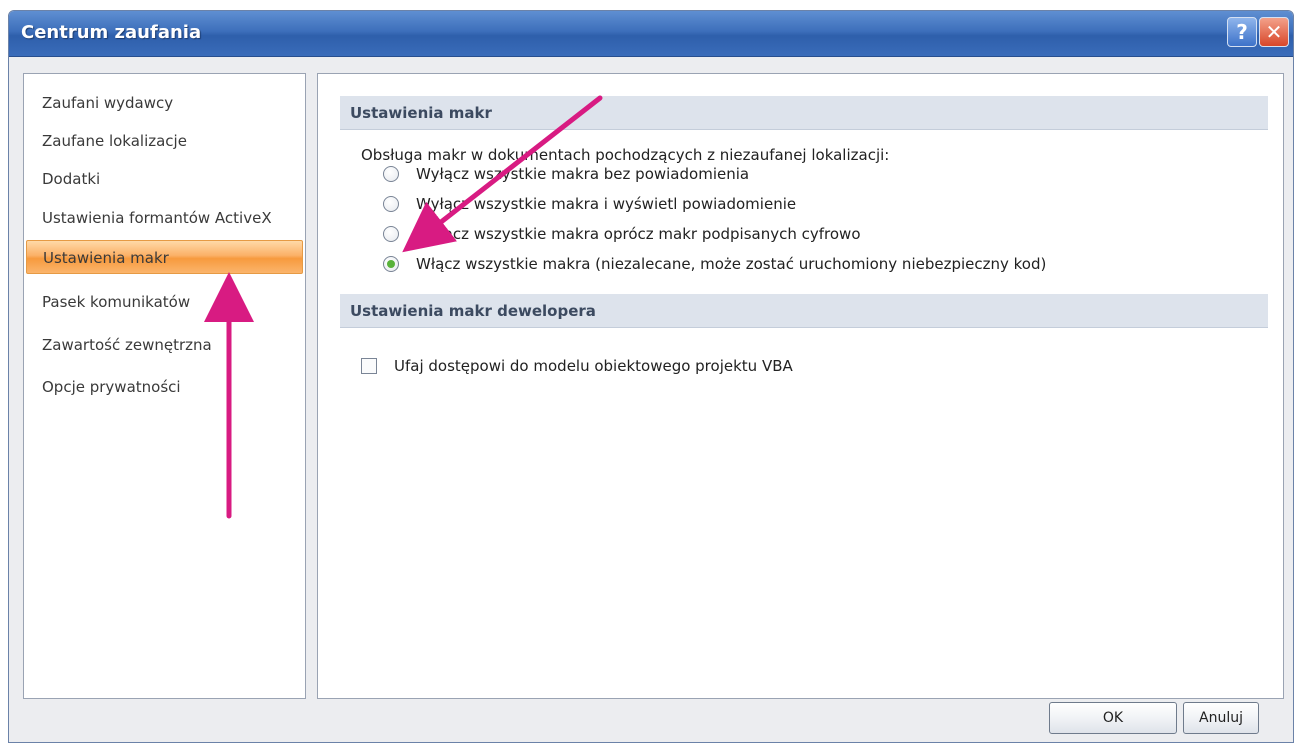  I want to click on cancel-button: Anuluj, so click(1221, 718).